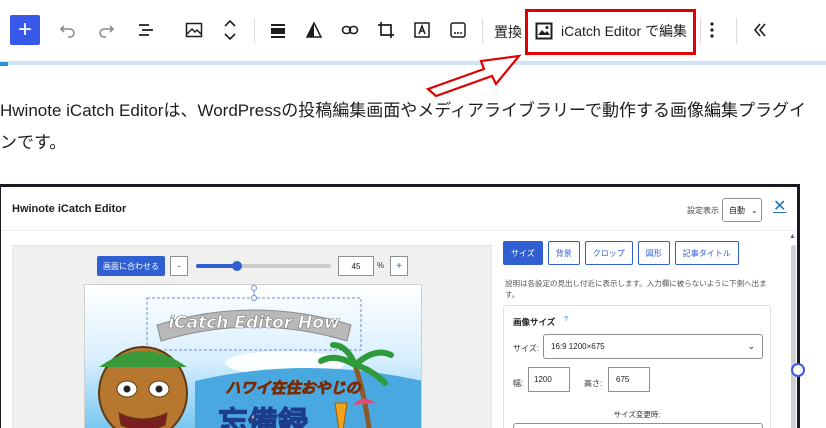  Describe the element at coordinates (544, 31) in the screenshot. I see `image-edit-icon` at that location.